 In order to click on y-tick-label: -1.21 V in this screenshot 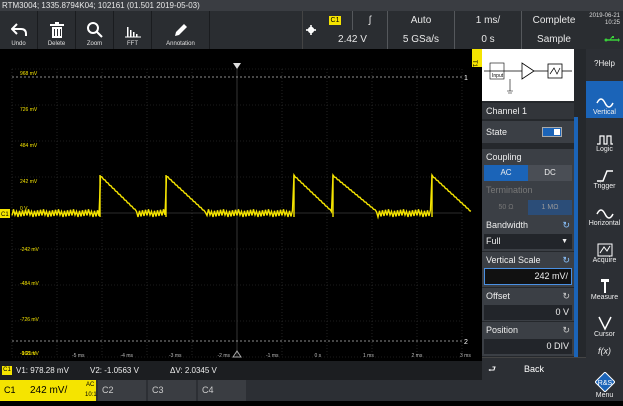, I will do `click(28, 354)`.